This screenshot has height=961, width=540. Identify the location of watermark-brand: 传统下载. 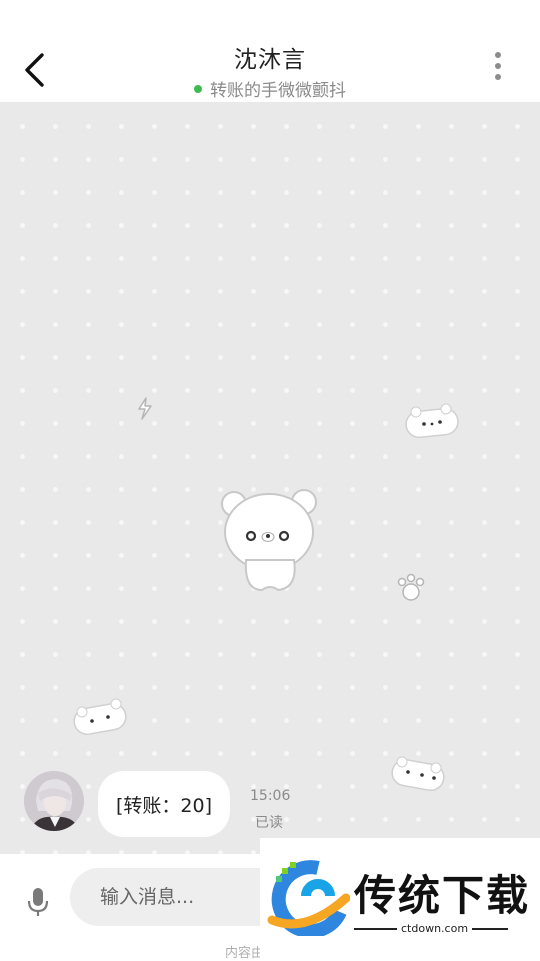
(442, 895).